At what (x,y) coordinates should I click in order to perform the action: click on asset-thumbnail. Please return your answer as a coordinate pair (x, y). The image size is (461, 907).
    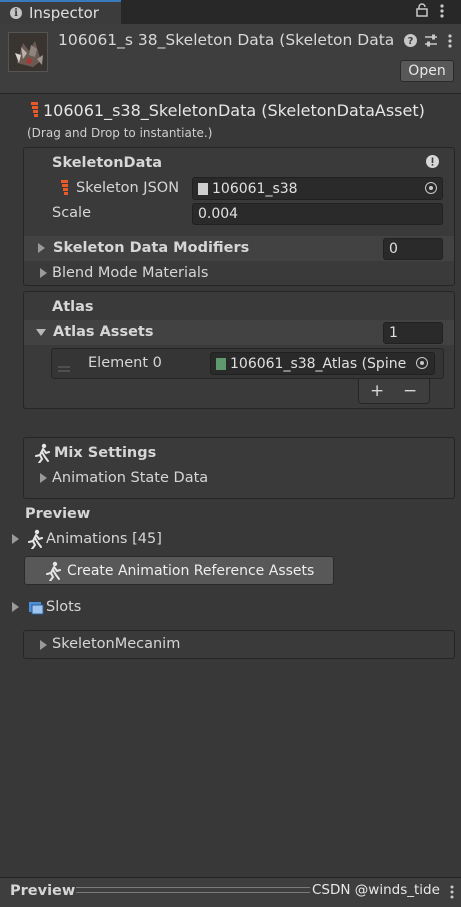
    Looking at the image, I should click on (28, 52).